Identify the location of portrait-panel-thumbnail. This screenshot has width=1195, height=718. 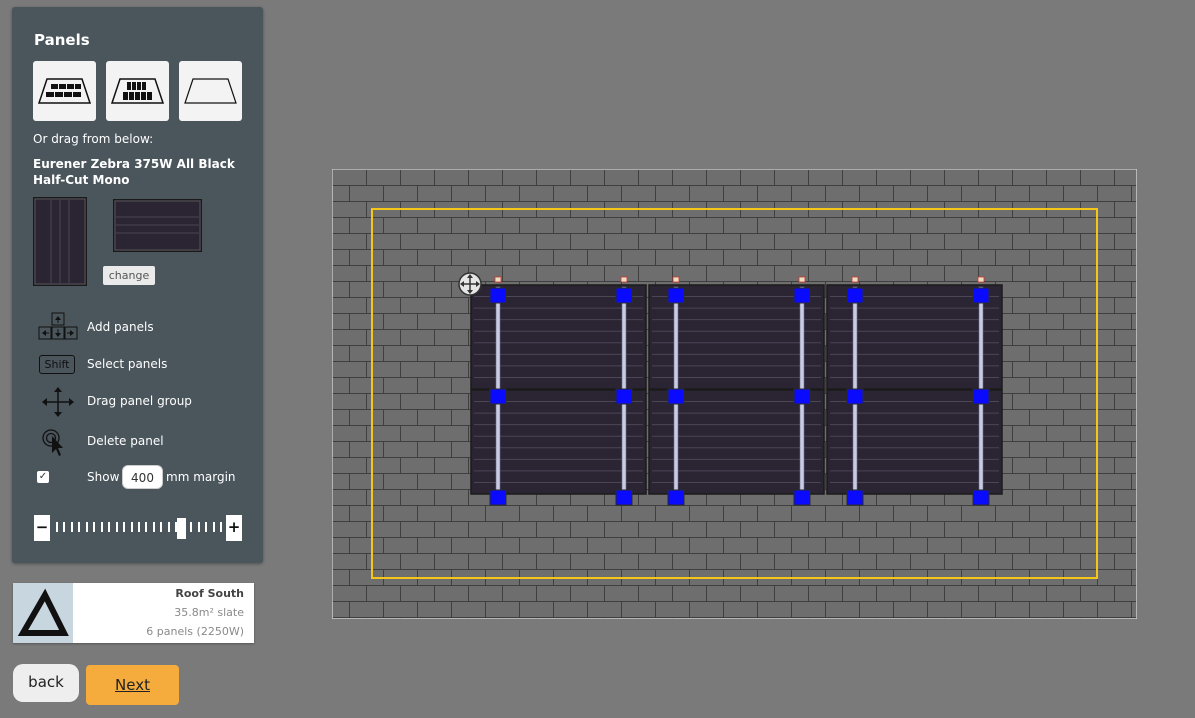
(60, 241).